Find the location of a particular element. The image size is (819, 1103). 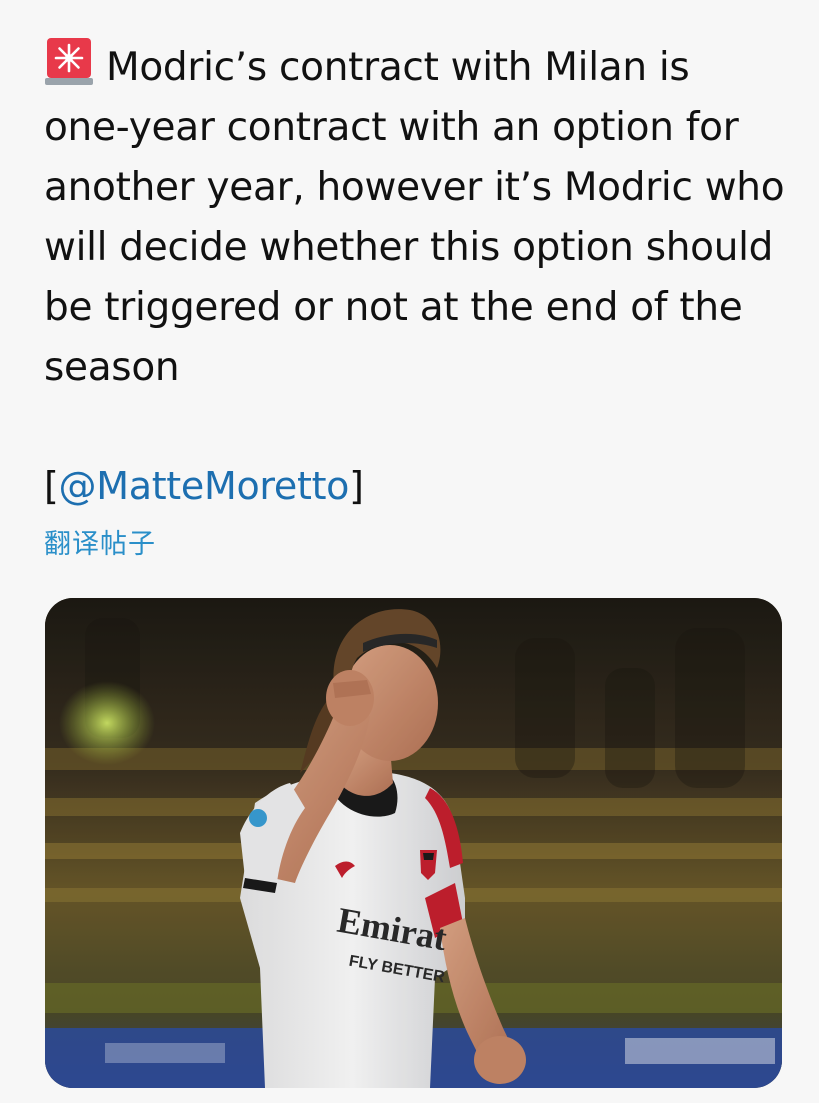

tweet-line-3: another year, however it’s Modric who is located at coordinates (414, 187).